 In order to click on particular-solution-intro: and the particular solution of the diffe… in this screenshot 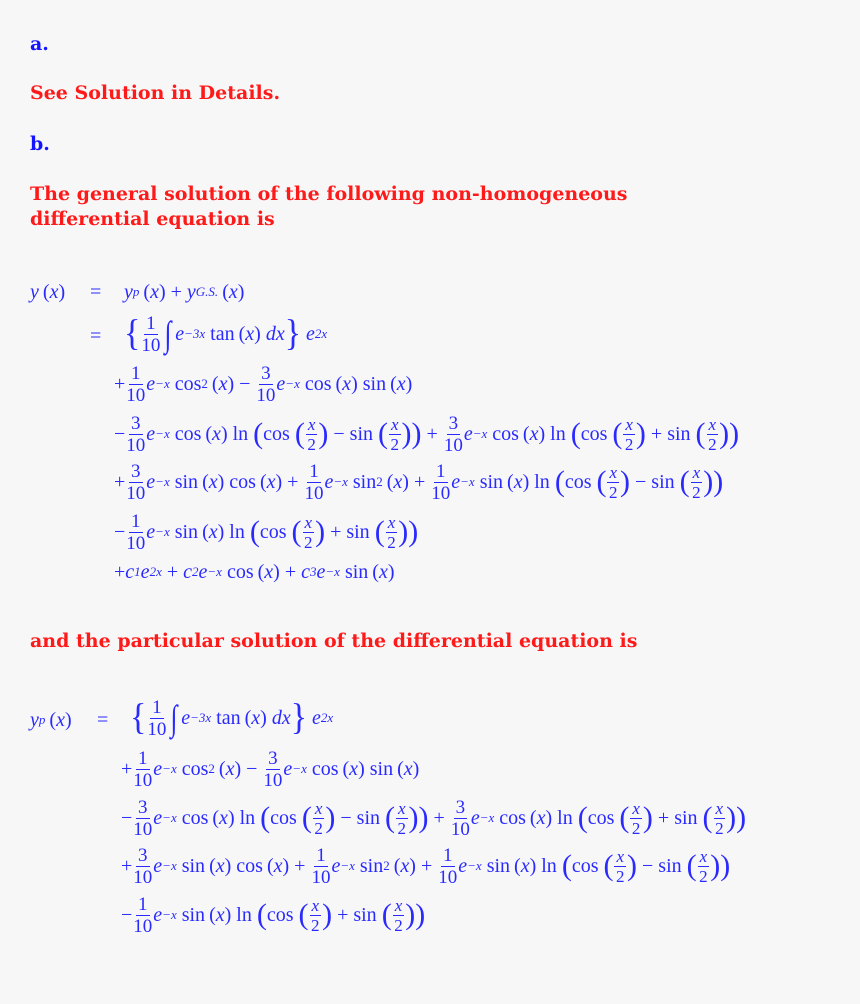, I will do `click(334, 641)`.